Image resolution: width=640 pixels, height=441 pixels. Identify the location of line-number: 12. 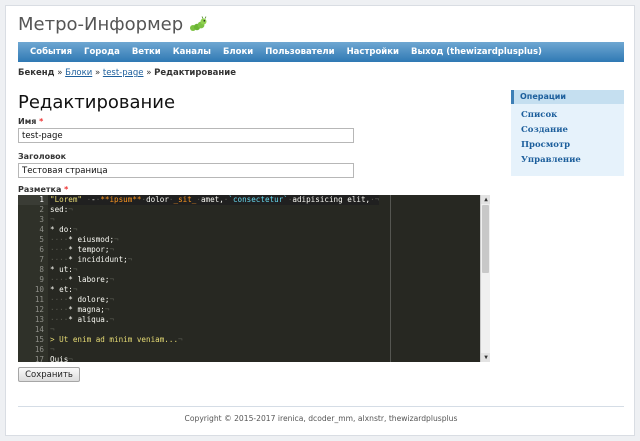
(39, 309).